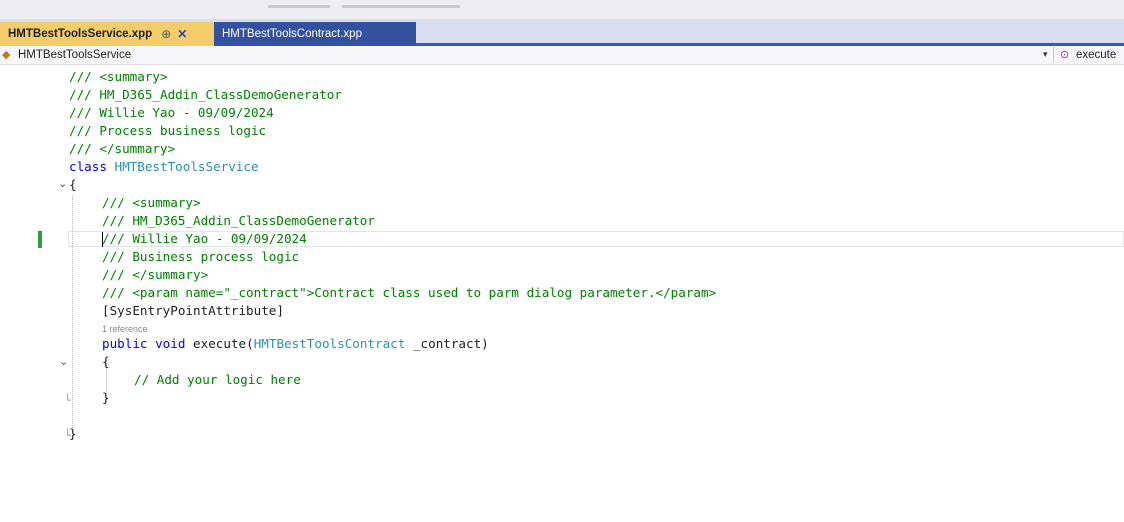 This screenshot has width=1124, height=522. I want to click on method-icon: ⊙, so click(1065, 55).